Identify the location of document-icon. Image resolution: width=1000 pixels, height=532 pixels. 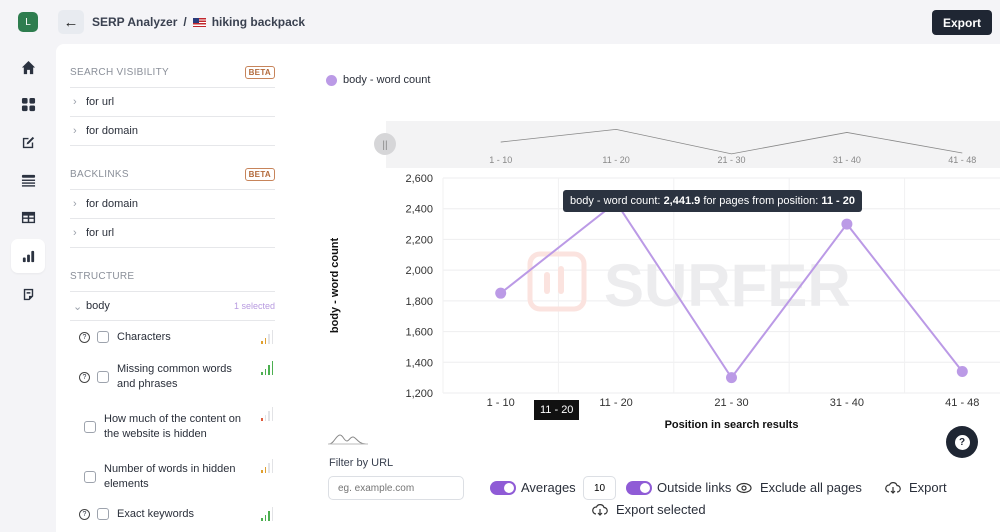
(28, 294).